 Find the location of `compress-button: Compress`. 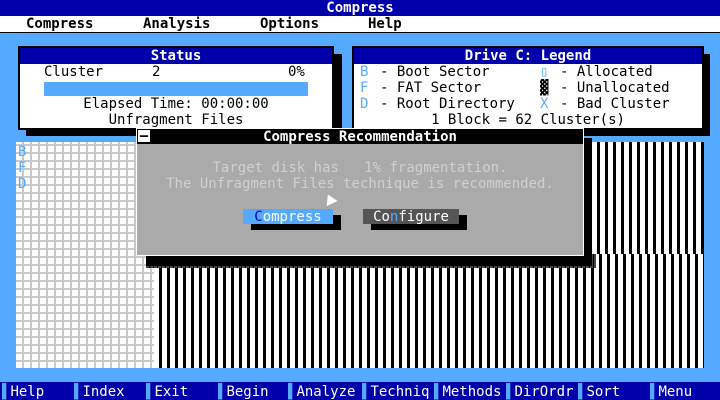

compress-button: Compress is located at coordinates (288, 217).